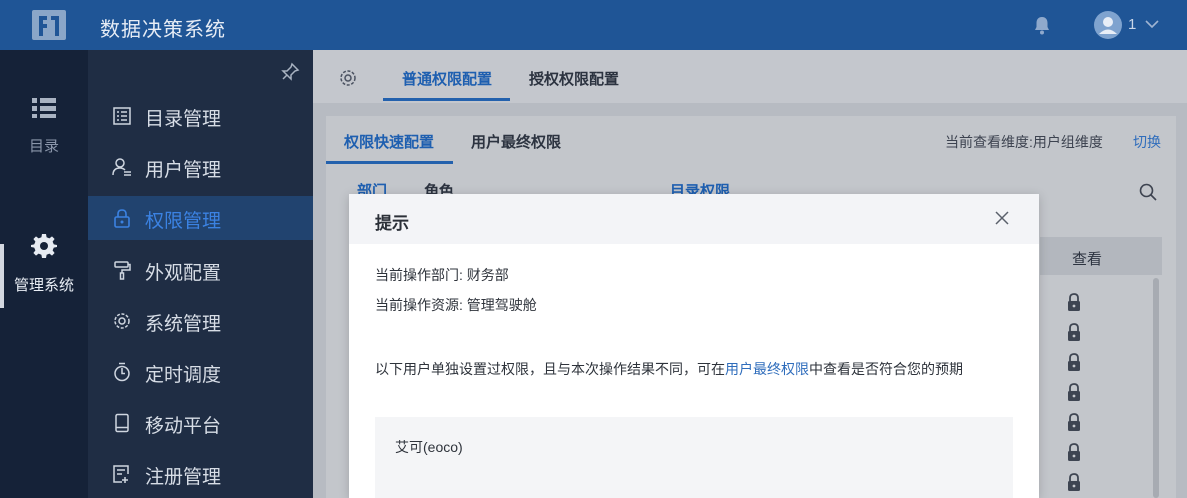 This screenshot has width=1187, height=498. Describe the element at coordinates (44, 126) in the screenshot. I see `rail-item-directory: 目录` at that location.